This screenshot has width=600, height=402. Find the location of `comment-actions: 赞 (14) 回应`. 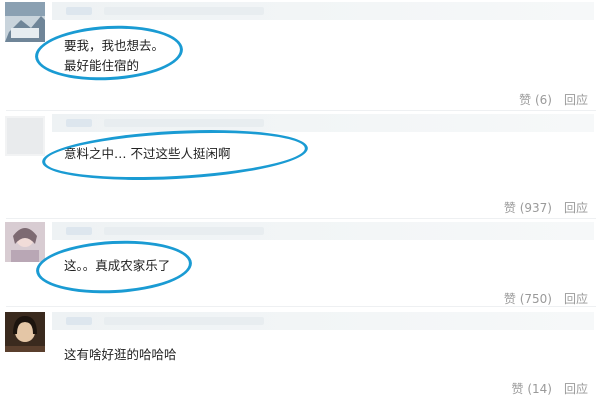

comment-actions: 赞 (14) 回应 is located at coordinates (550, 388).